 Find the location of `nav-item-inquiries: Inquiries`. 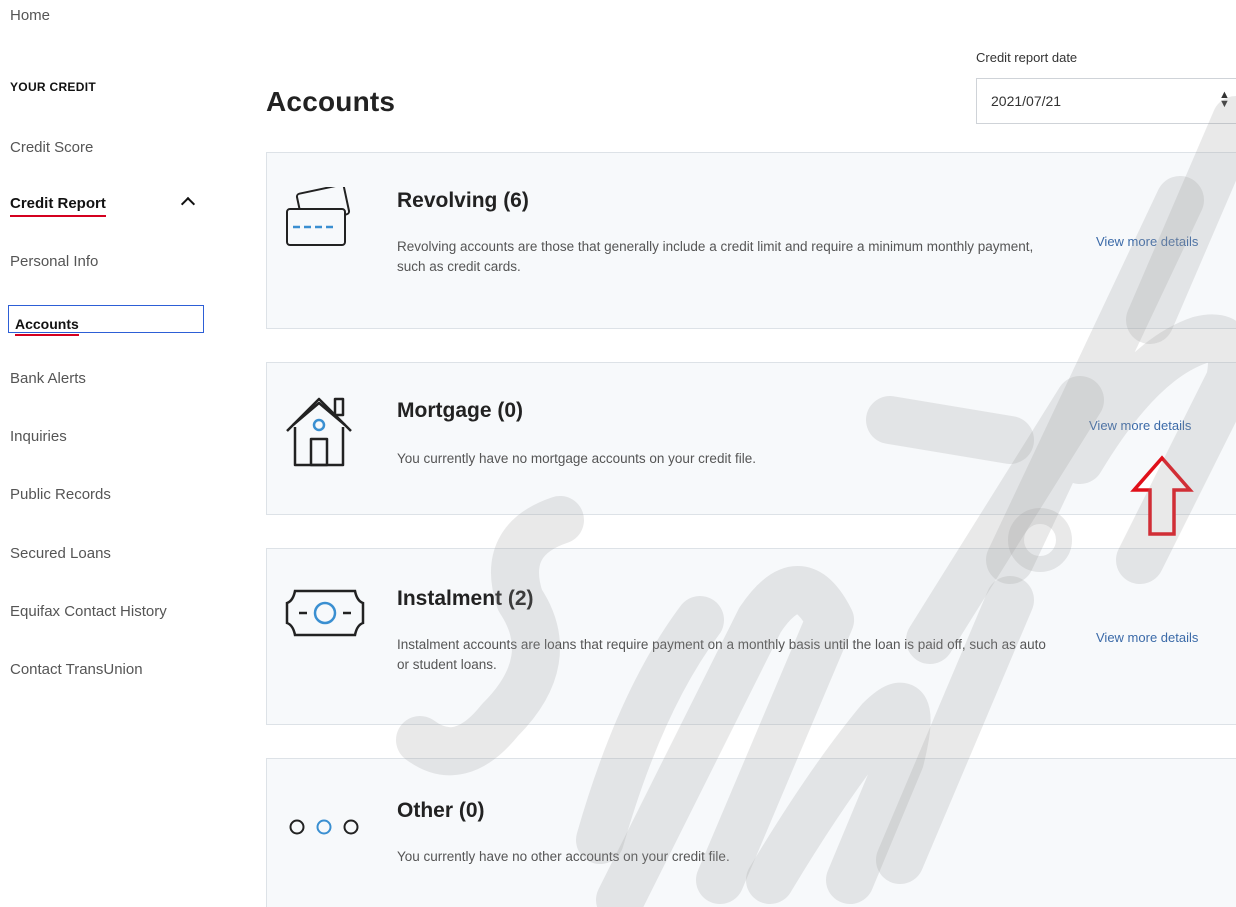

nav-item-inquiries: Inquiries is located at coordinates (38, 436).